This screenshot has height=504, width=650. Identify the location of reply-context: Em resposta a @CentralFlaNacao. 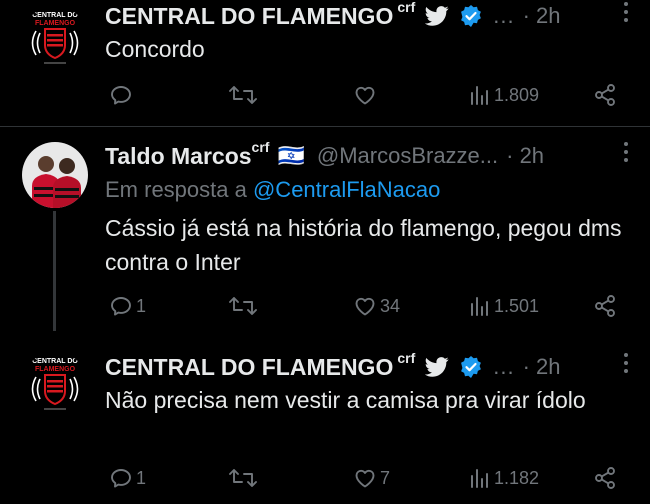
(272, 190).